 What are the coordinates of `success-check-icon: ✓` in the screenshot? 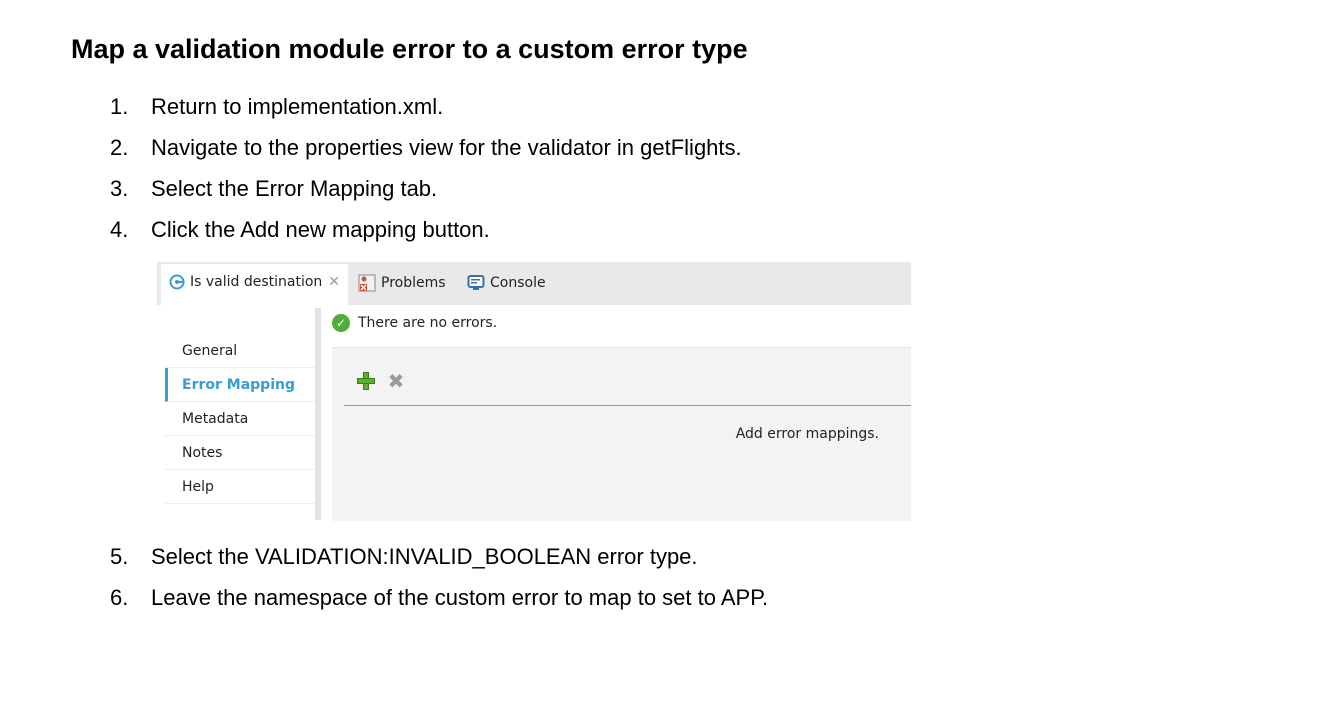 It's located at (341, 323).